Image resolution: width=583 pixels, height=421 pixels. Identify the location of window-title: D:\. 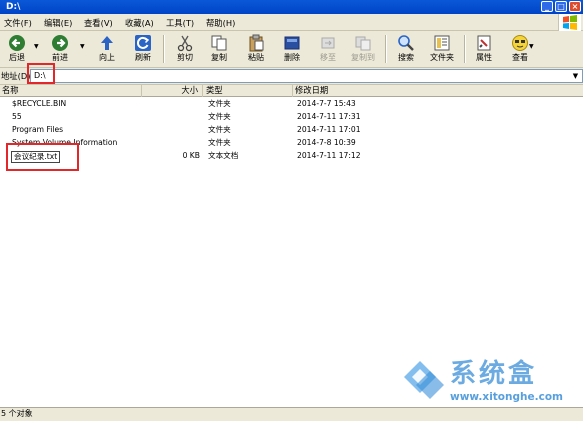
(13, 7).